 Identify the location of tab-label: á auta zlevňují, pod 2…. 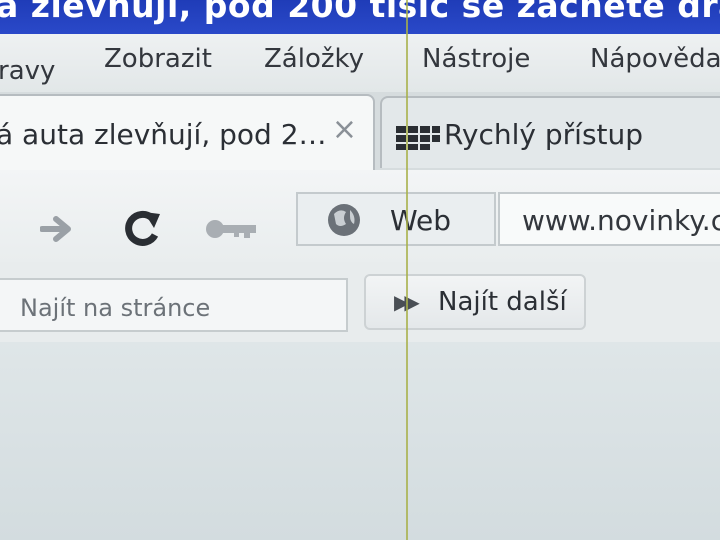
(163, 134).